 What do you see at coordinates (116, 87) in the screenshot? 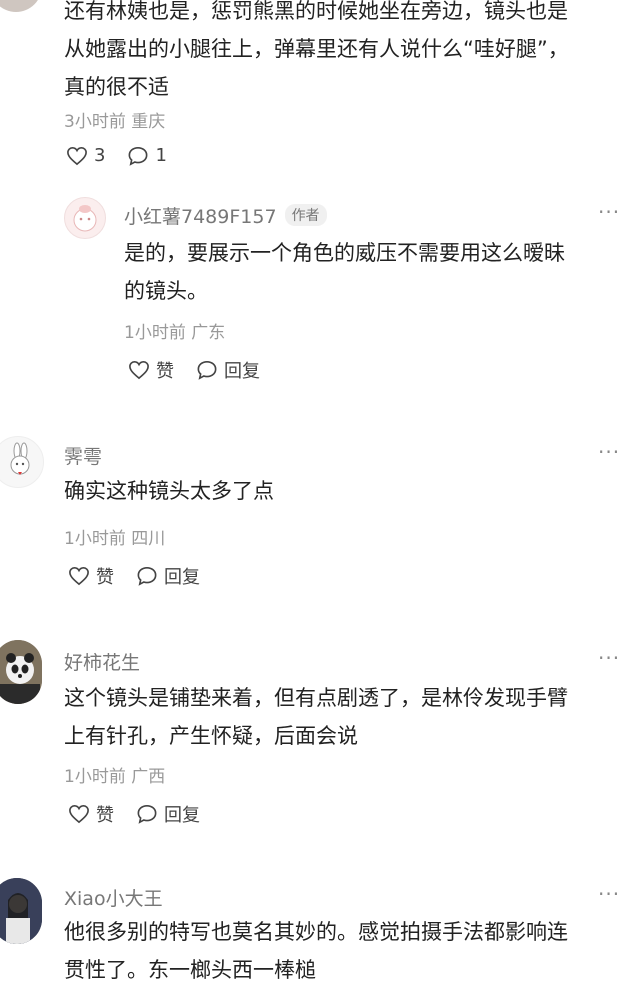
I see `comment-line: 真的很不适` at bounding box center [116, 87].